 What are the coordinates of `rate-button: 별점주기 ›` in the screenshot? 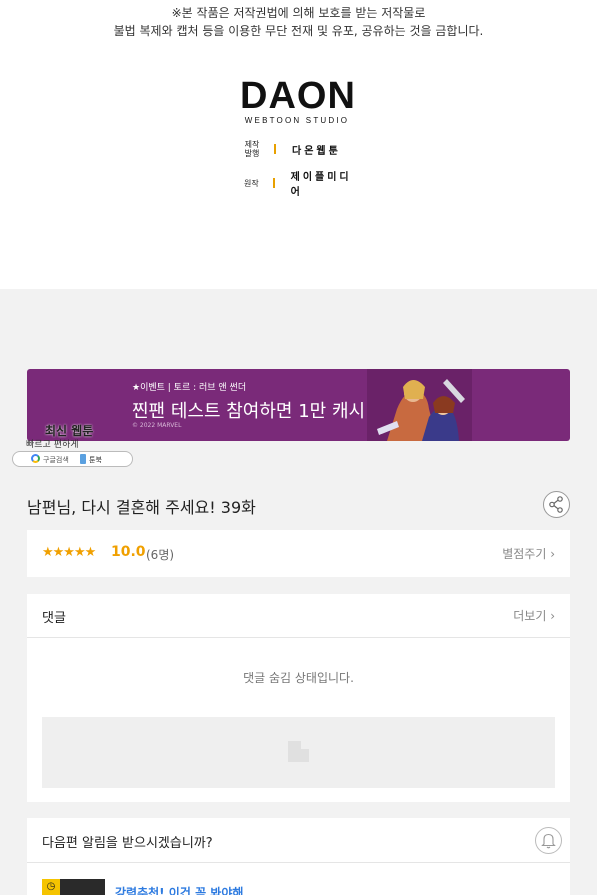 It's located at (528, 553).